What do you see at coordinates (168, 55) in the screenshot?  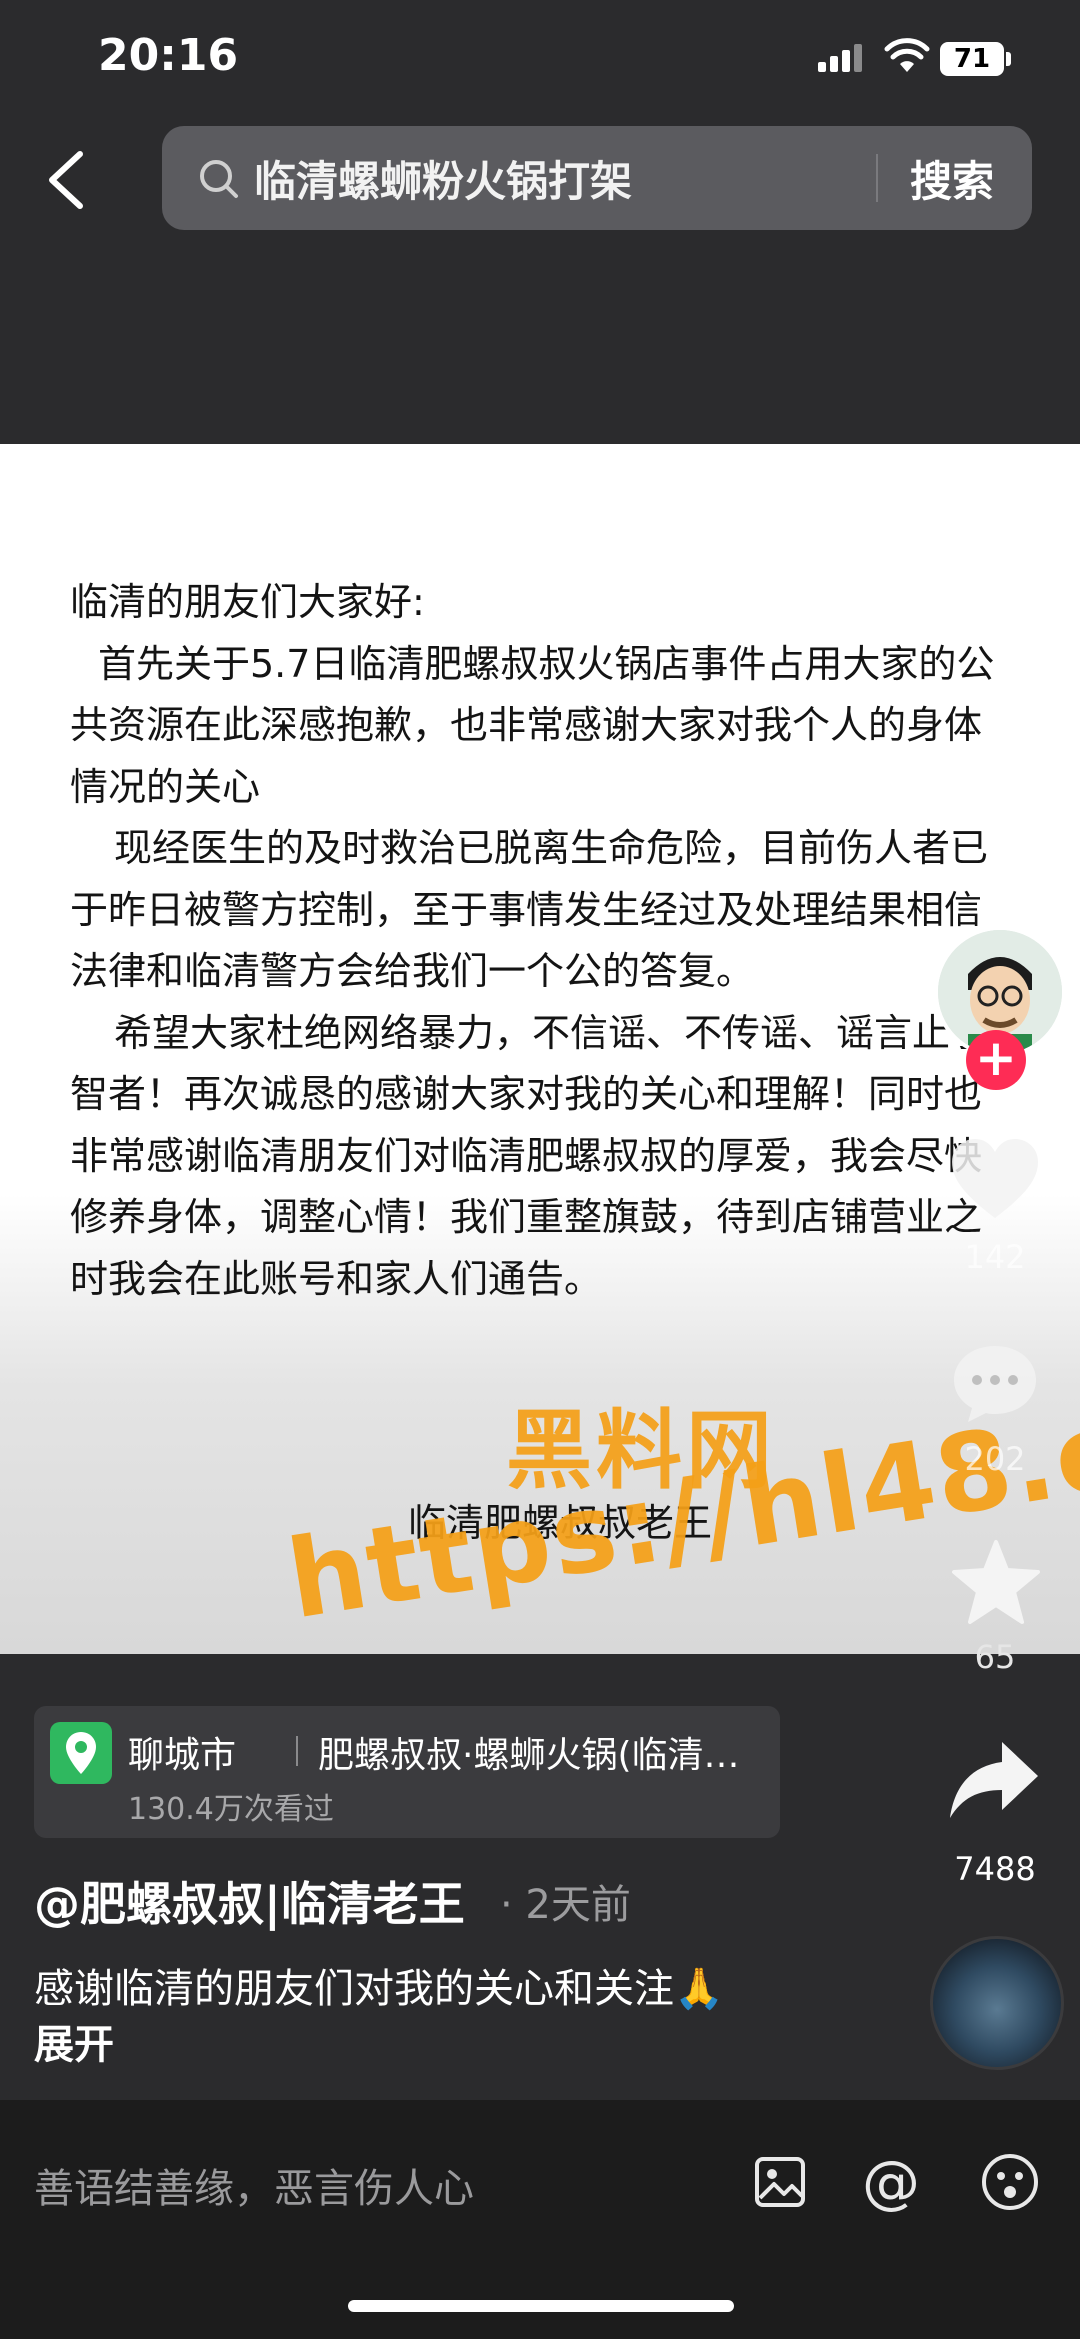 I see `clock: 20:16` at bounding box center [168, 55].